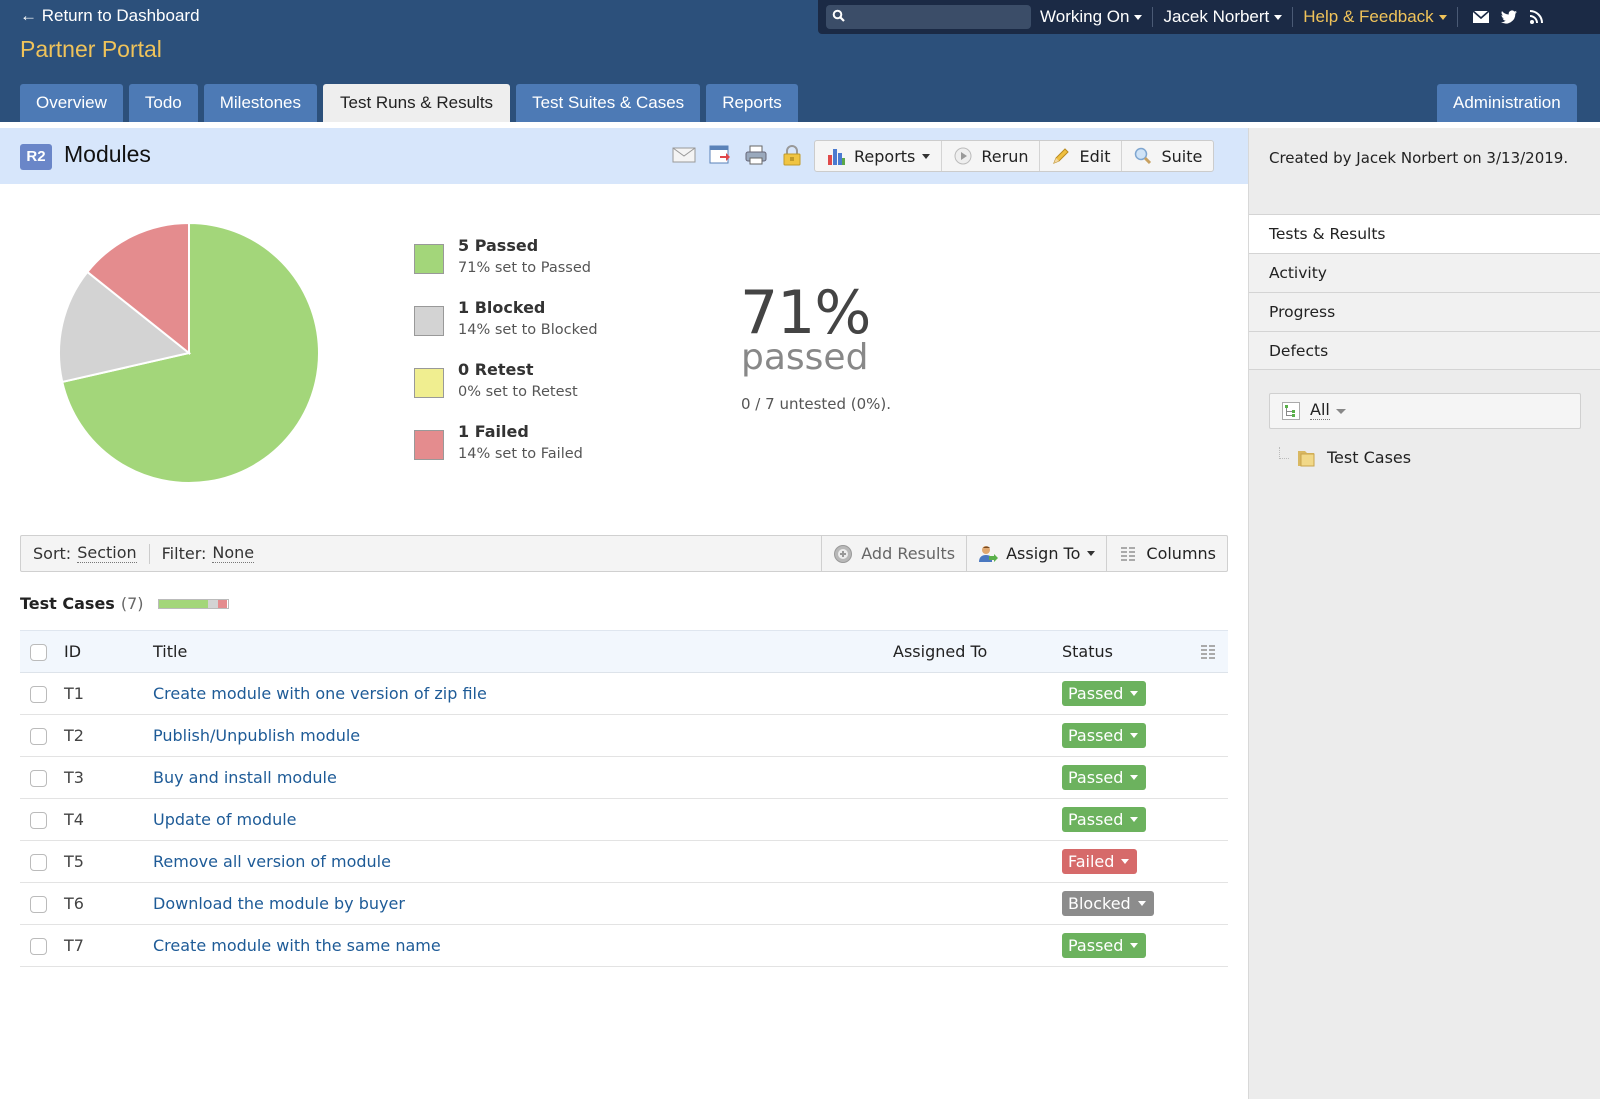 The width and height of the screenshot is (1600, 1099). What do you see at coordinates (879, 156) in the screenshot?
I see `reports-button: Reports` at bounding box center [879, 156].